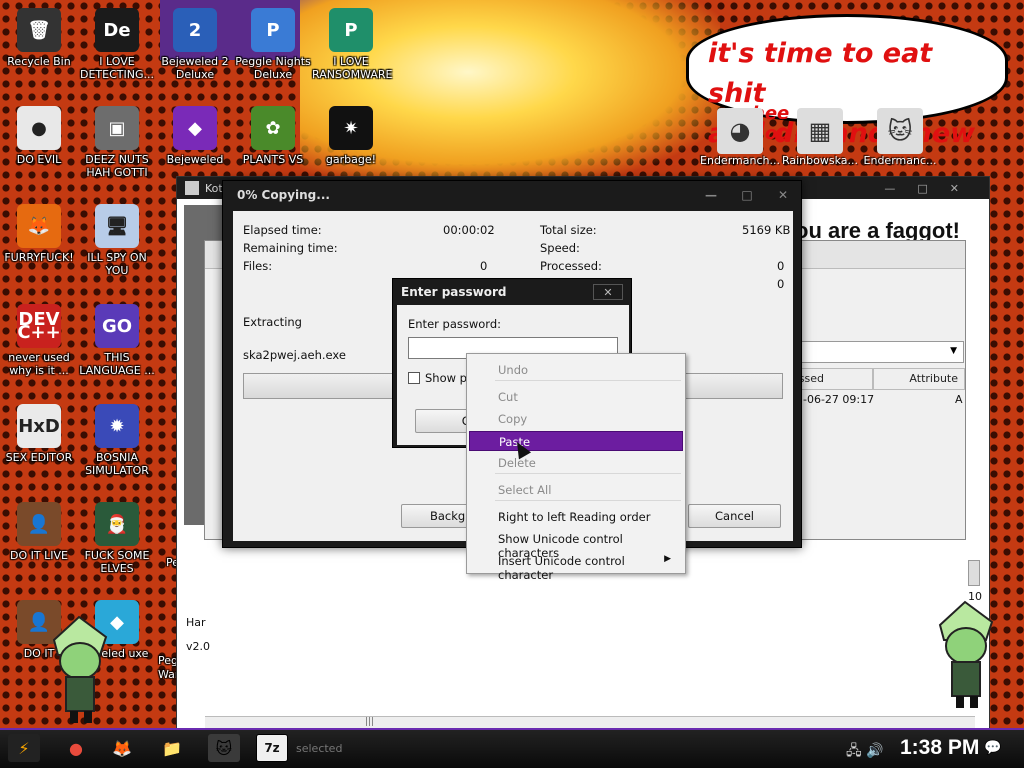 Image resolution: width=1024 pixels, height=768 pixels. What do you see at coordinates (224, 748) in the screenshot?
I see `cat-app-taskbar-icon: 🐱` at bounding box center [224, 748].